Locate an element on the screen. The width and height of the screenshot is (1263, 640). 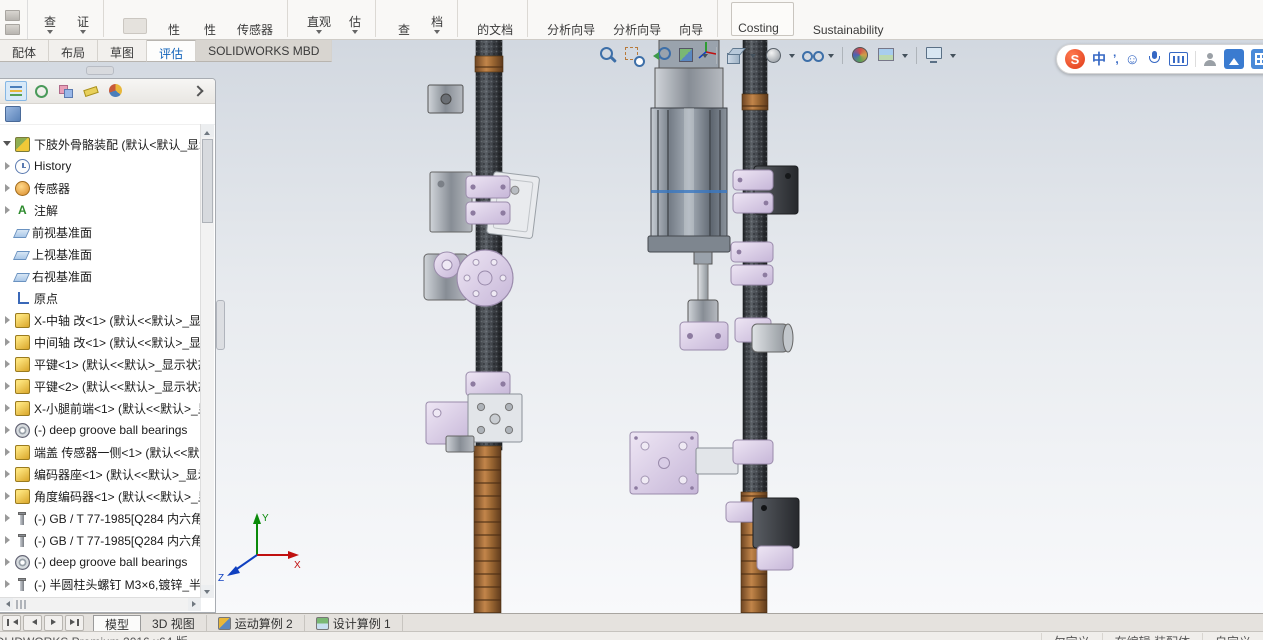
tree-item: 传感器 is located at coordinates (100, 188).